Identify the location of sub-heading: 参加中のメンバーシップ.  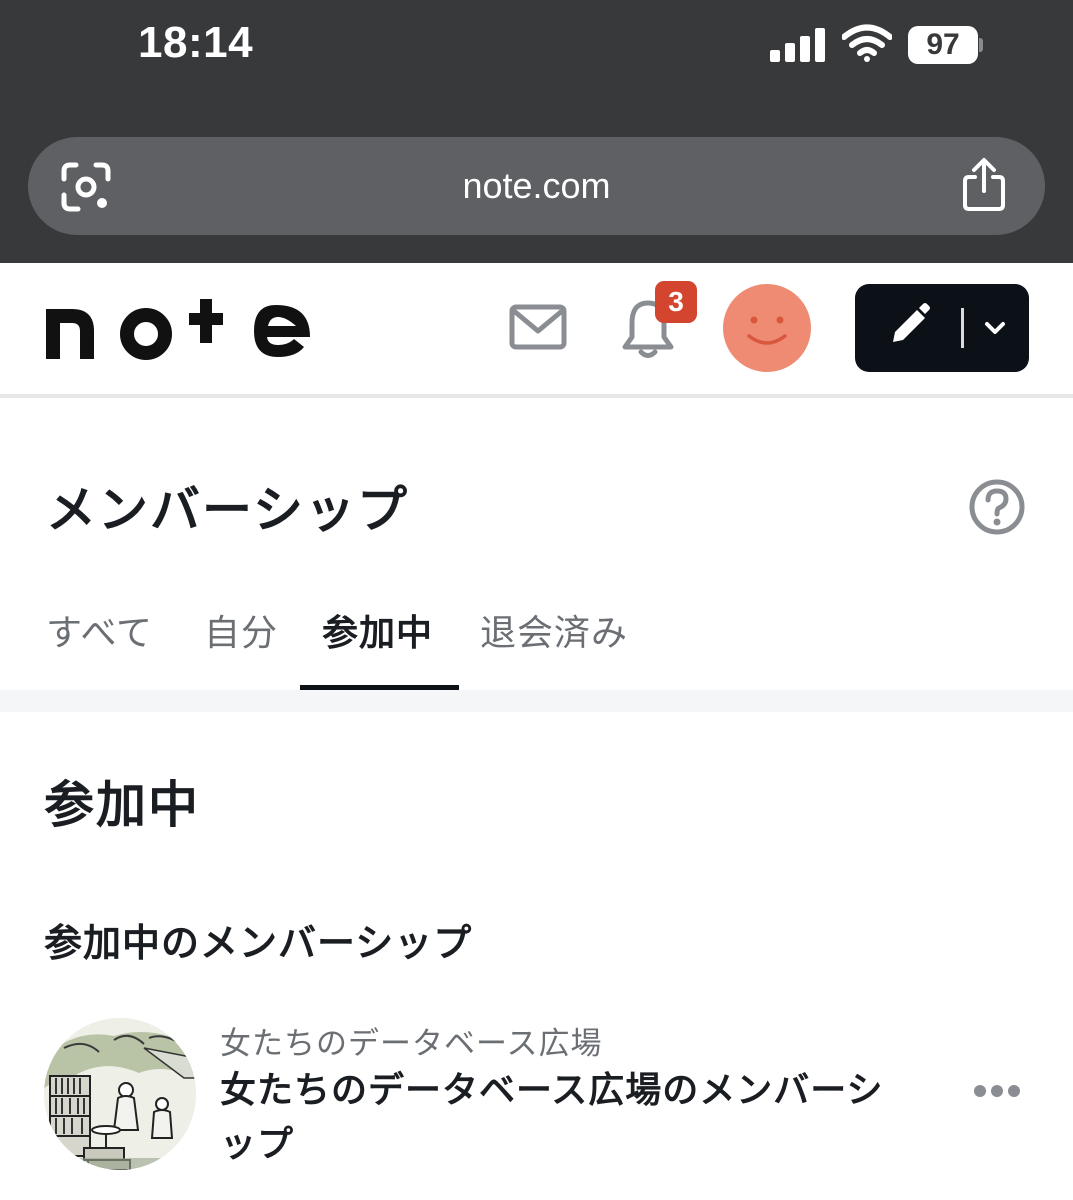
(258, 943).